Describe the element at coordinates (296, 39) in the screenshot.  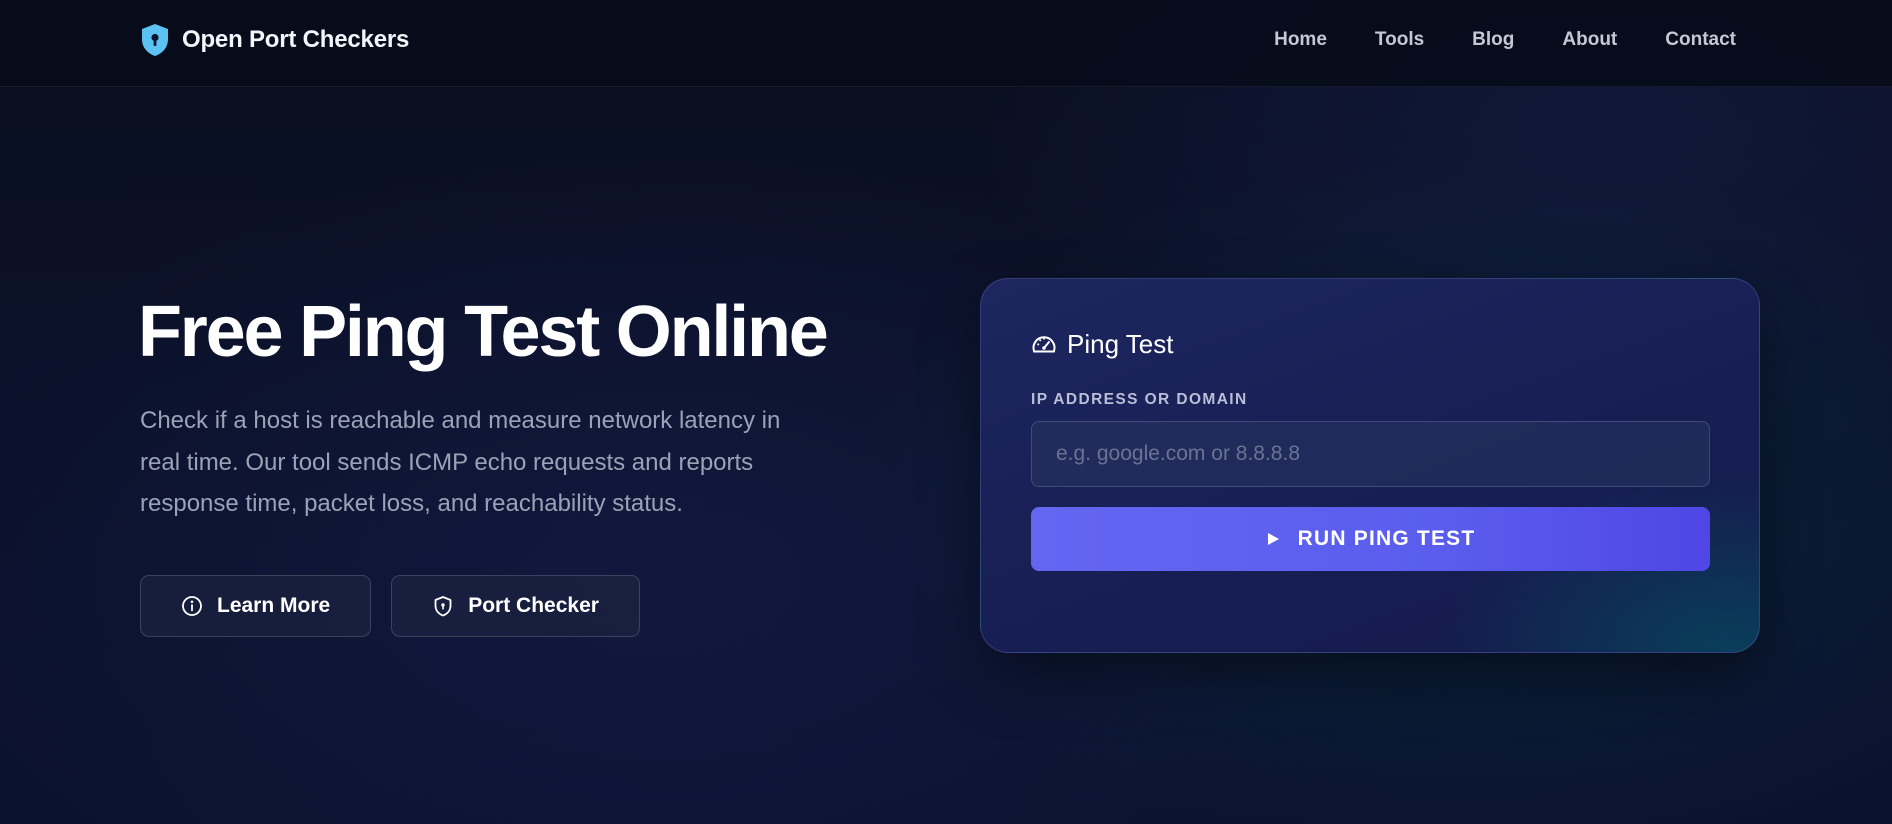
I see `brand-name: Open Port Checkers` at that location.